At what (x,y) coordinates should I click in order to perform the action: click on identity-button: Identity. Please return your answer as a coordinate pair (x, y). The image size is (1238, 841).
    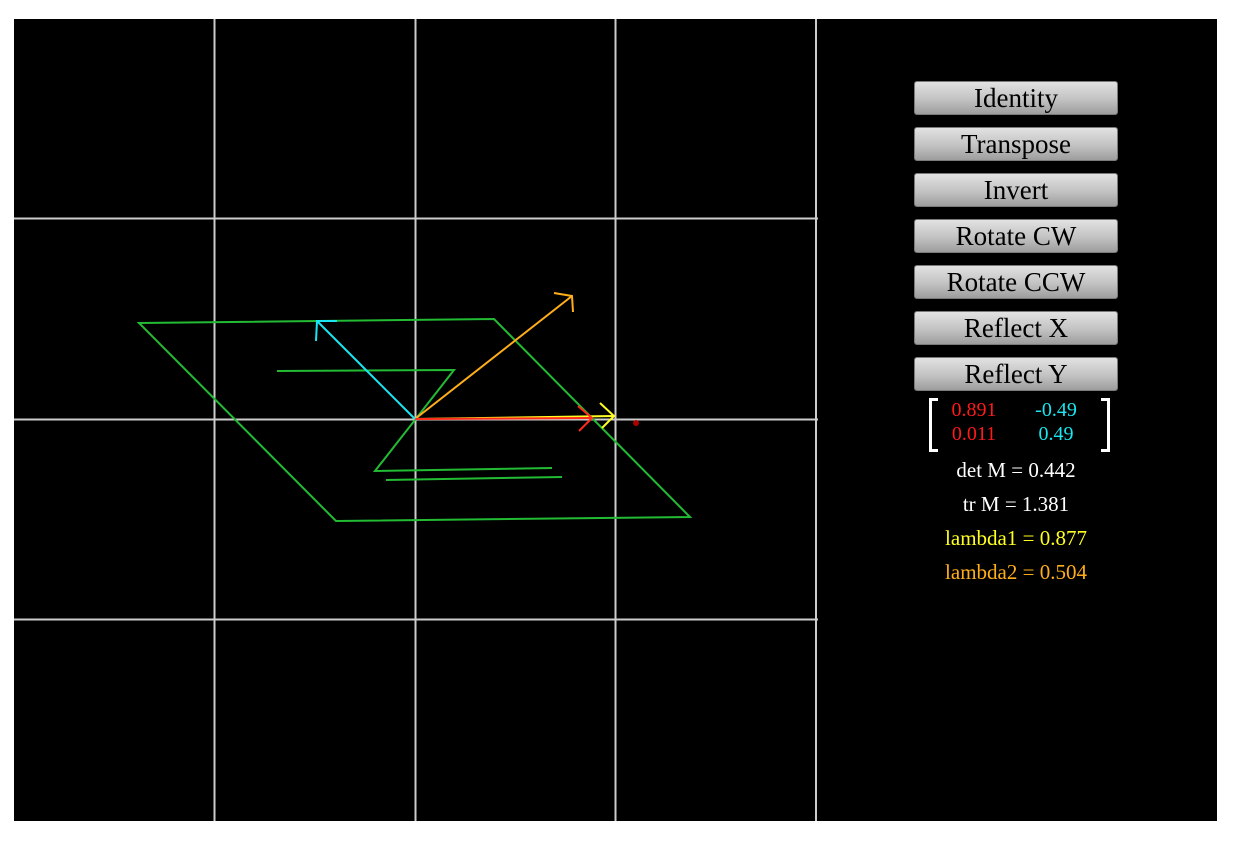
    Looking at the image, I should click on (1016, 98).